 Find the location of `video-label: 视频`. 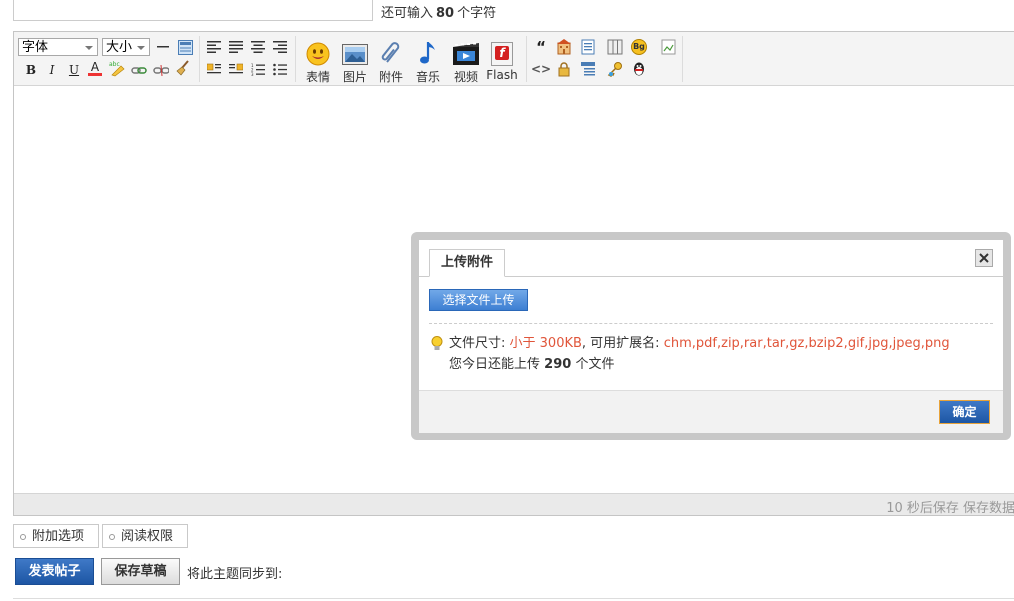

video-label: 视频 is located at coordinates (465, 77).